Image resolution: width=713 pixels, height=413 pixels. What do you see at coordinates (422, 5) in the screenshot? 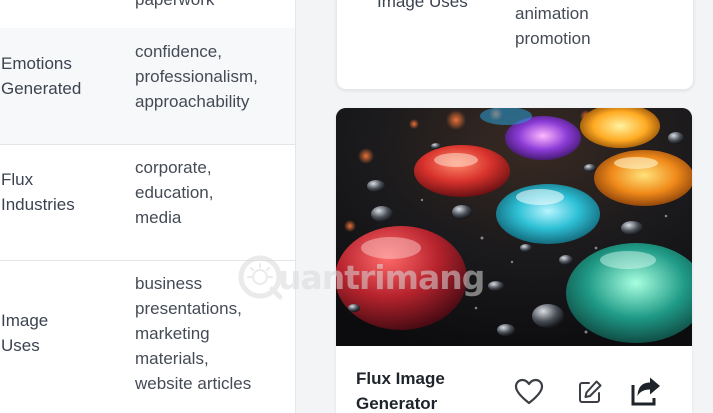
I see `related-card-key: Image Uses` at bounding box center [422, 5].